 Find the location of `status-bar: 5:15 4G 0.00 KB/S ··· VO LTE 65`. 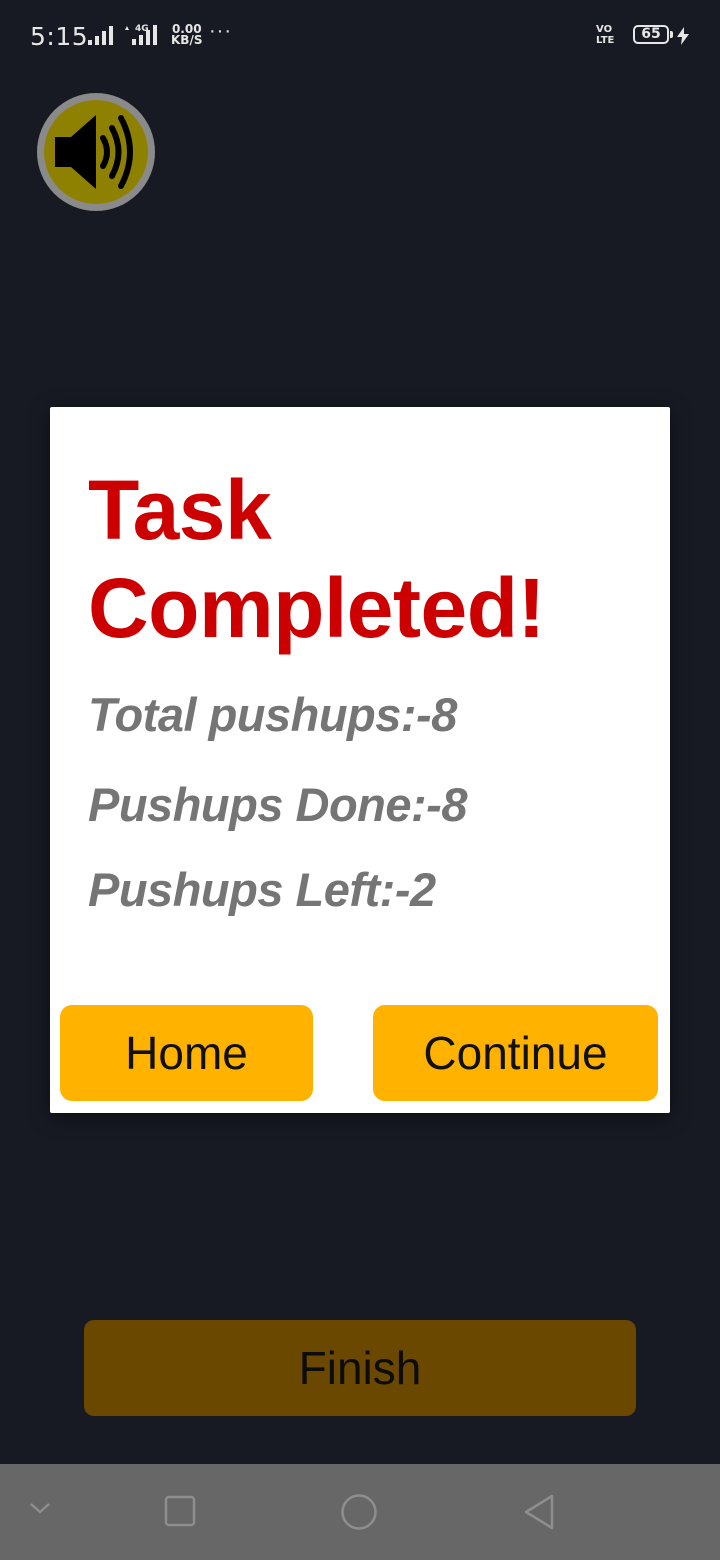

status-bar: 5:15 4G 0.00 KB/S ··· VO LTE 65 is located at coordinates (360, 36).